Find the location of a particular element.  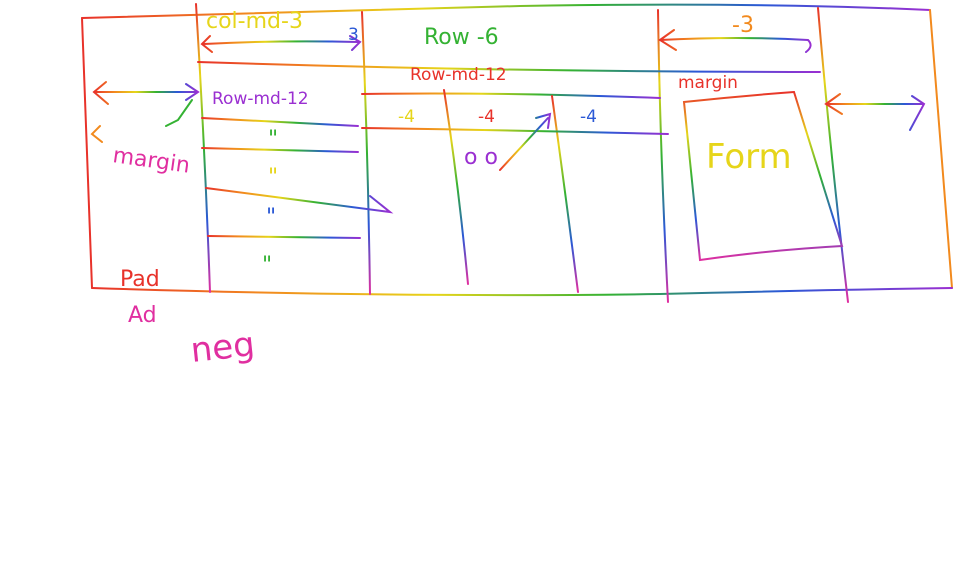

left-margin-arrow is located at coordinates (146, 93).